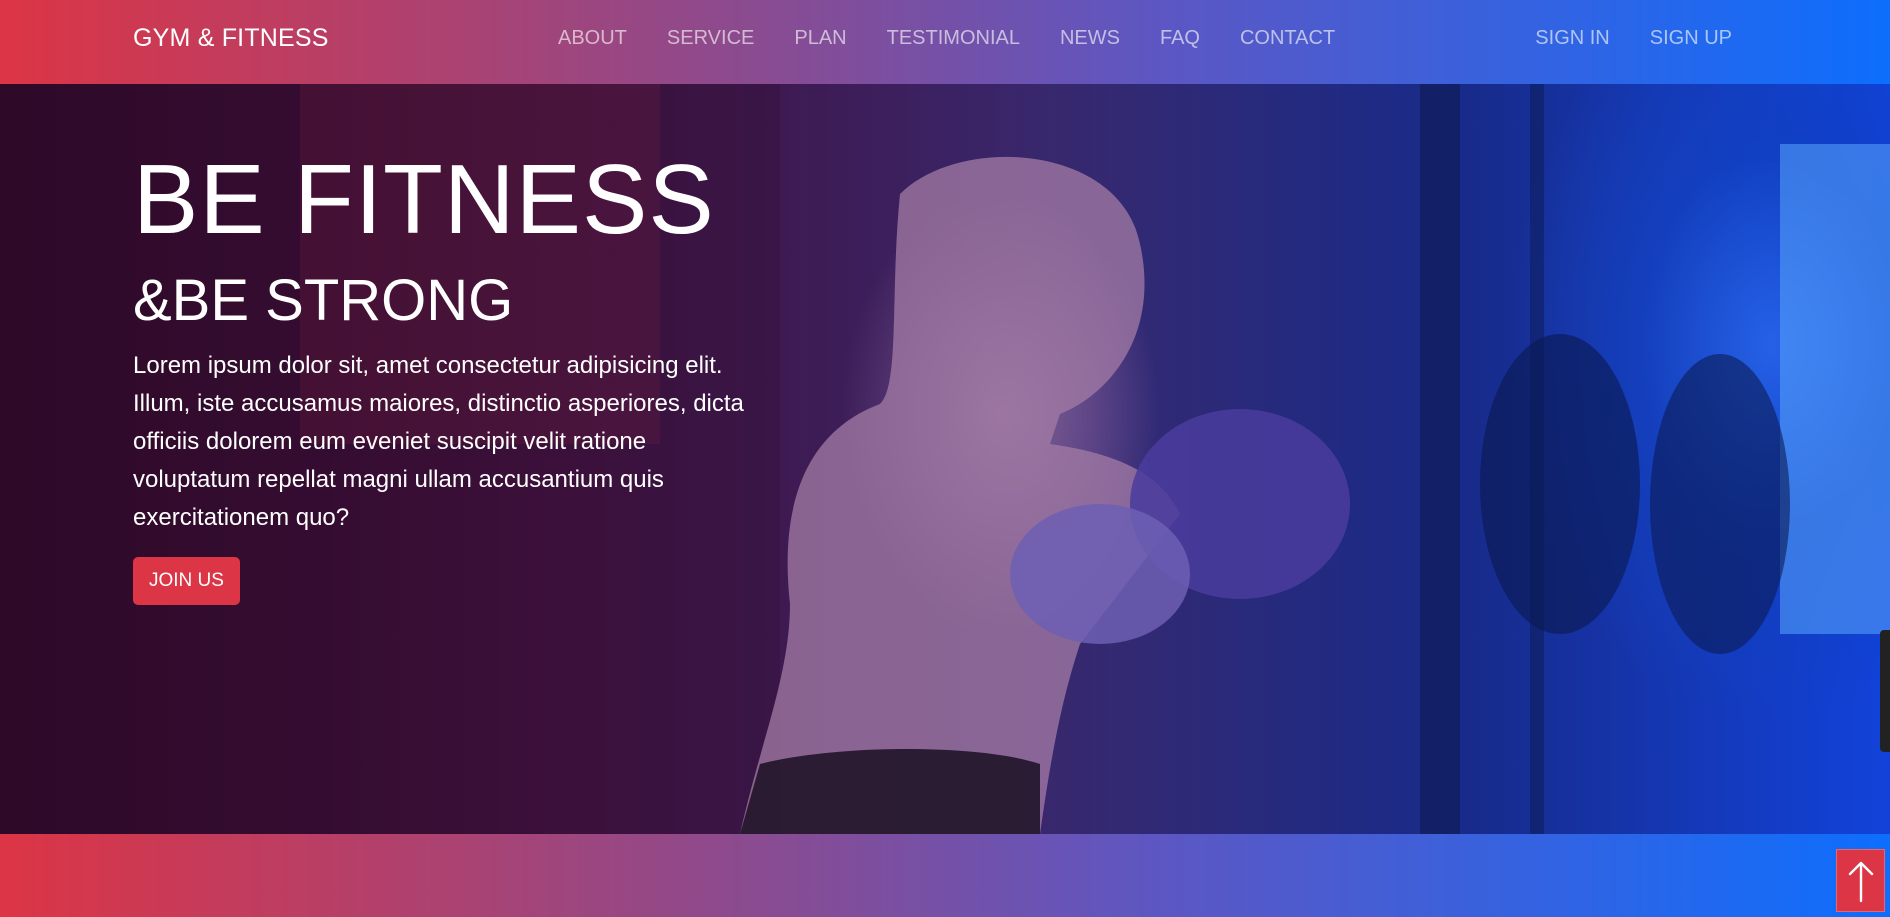 The height and width of the screenshot is (917, 1890). What do you see at coordinates (323, 300) in the screenshot?
I see `hero-subtitle: &BE STRONG` at bounding box center [323, 300].